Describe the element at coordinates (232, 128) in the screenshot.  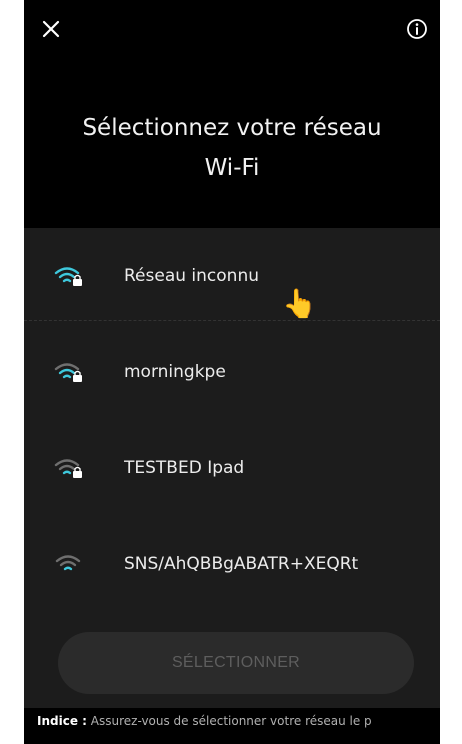
I see `title-line-1: Sélectionnez votre réseau` at that location.